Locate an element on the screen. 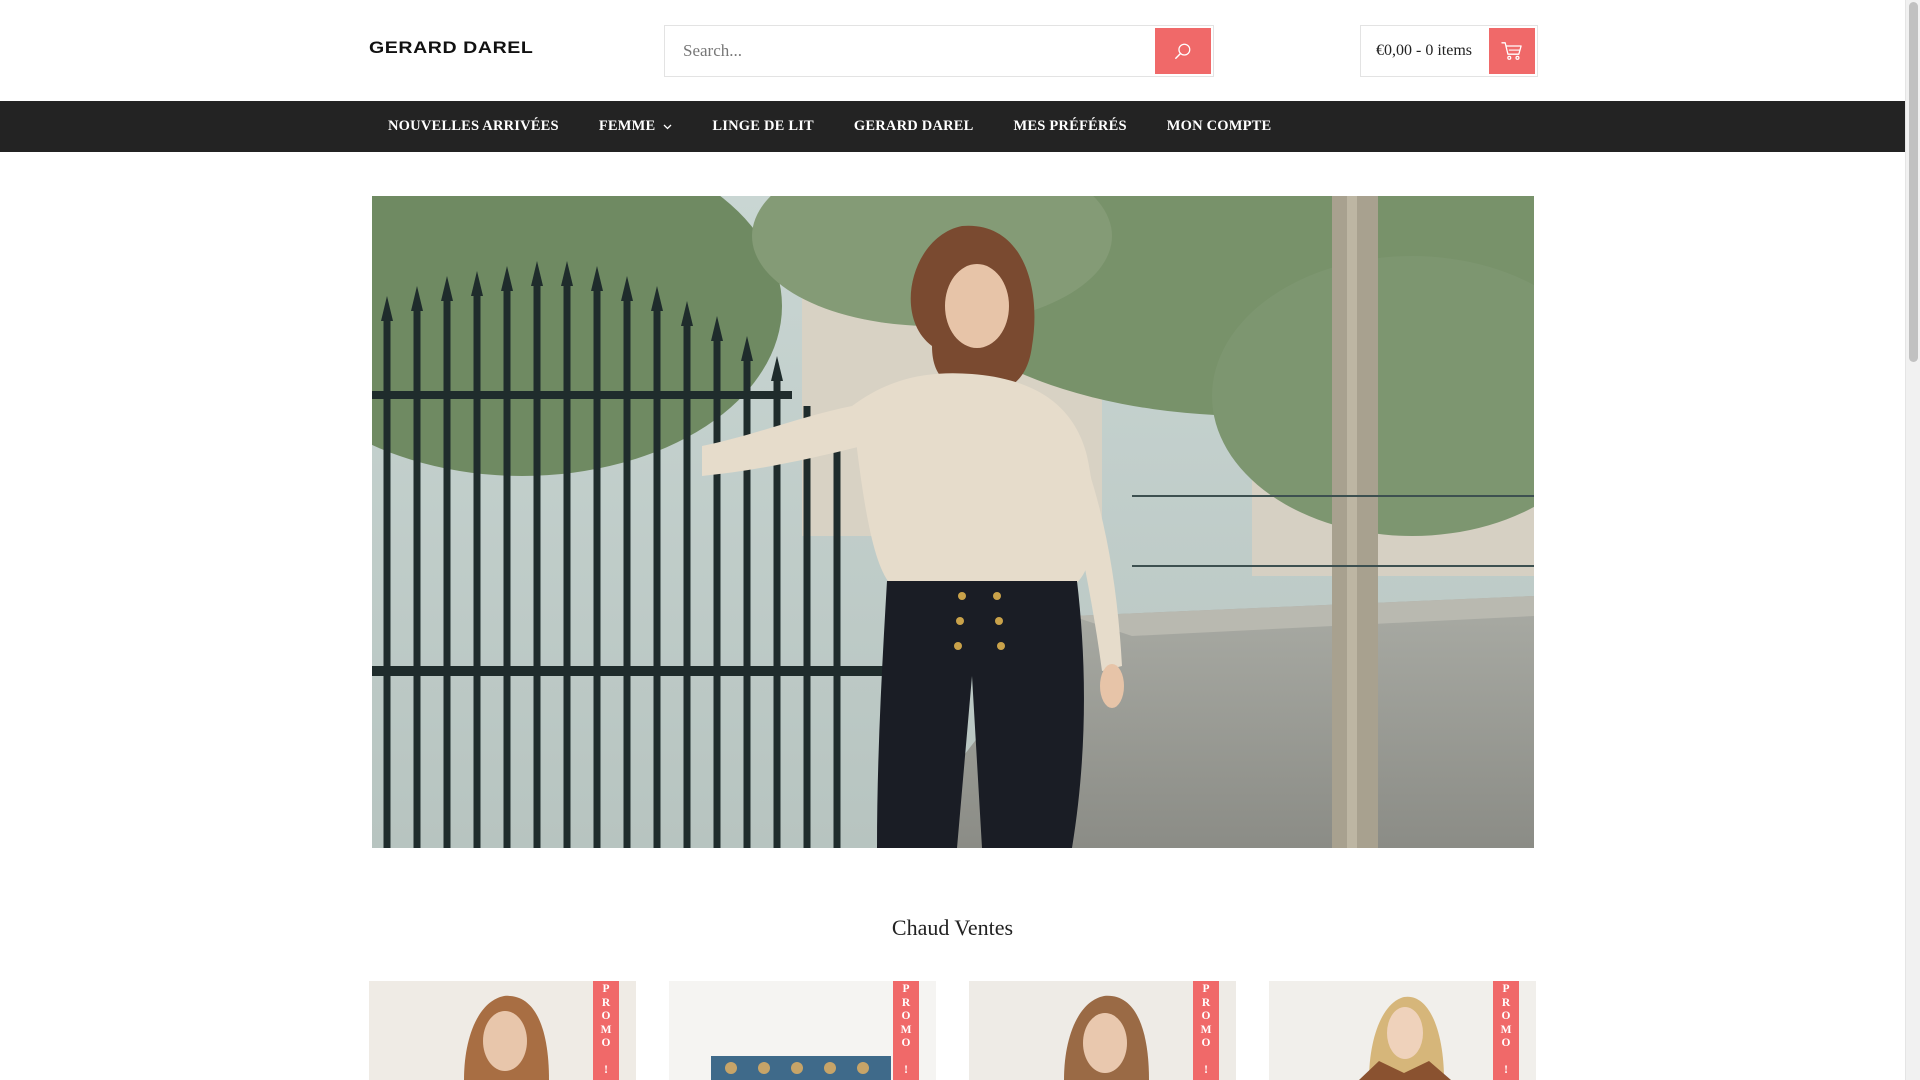 The image size is (1920, 1080). nav-item-label: NOUVELLES ARRIVÉES is located at coordinates (473, 126).